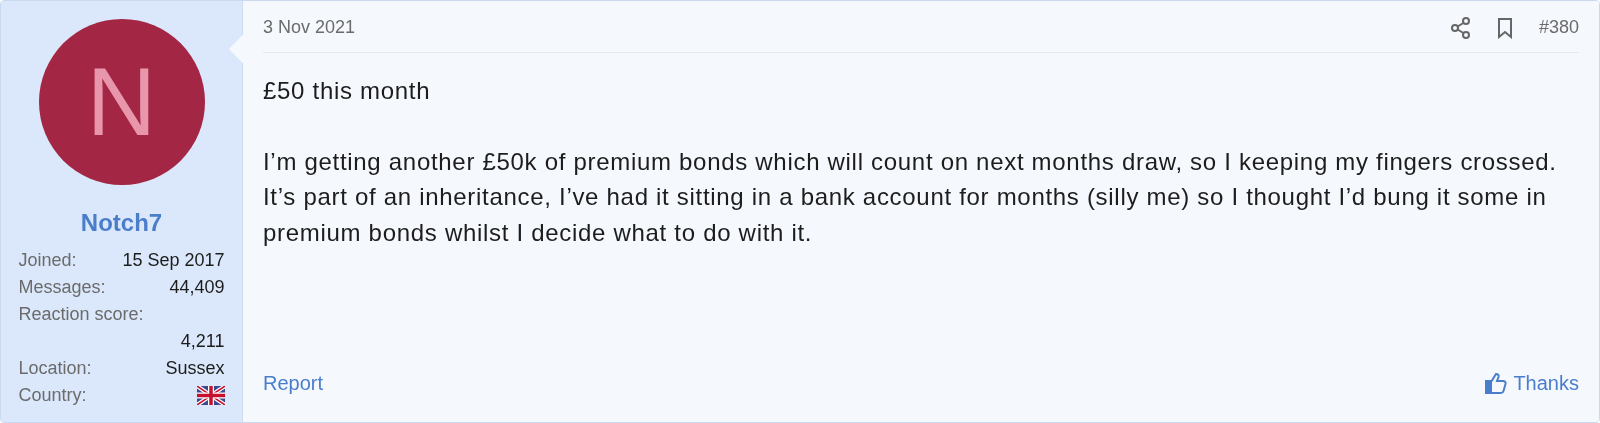  What do you see at coordinates (1504, 27) in the screenshot?
I see `bookmark-icon` at bounding box center [1504, 27].